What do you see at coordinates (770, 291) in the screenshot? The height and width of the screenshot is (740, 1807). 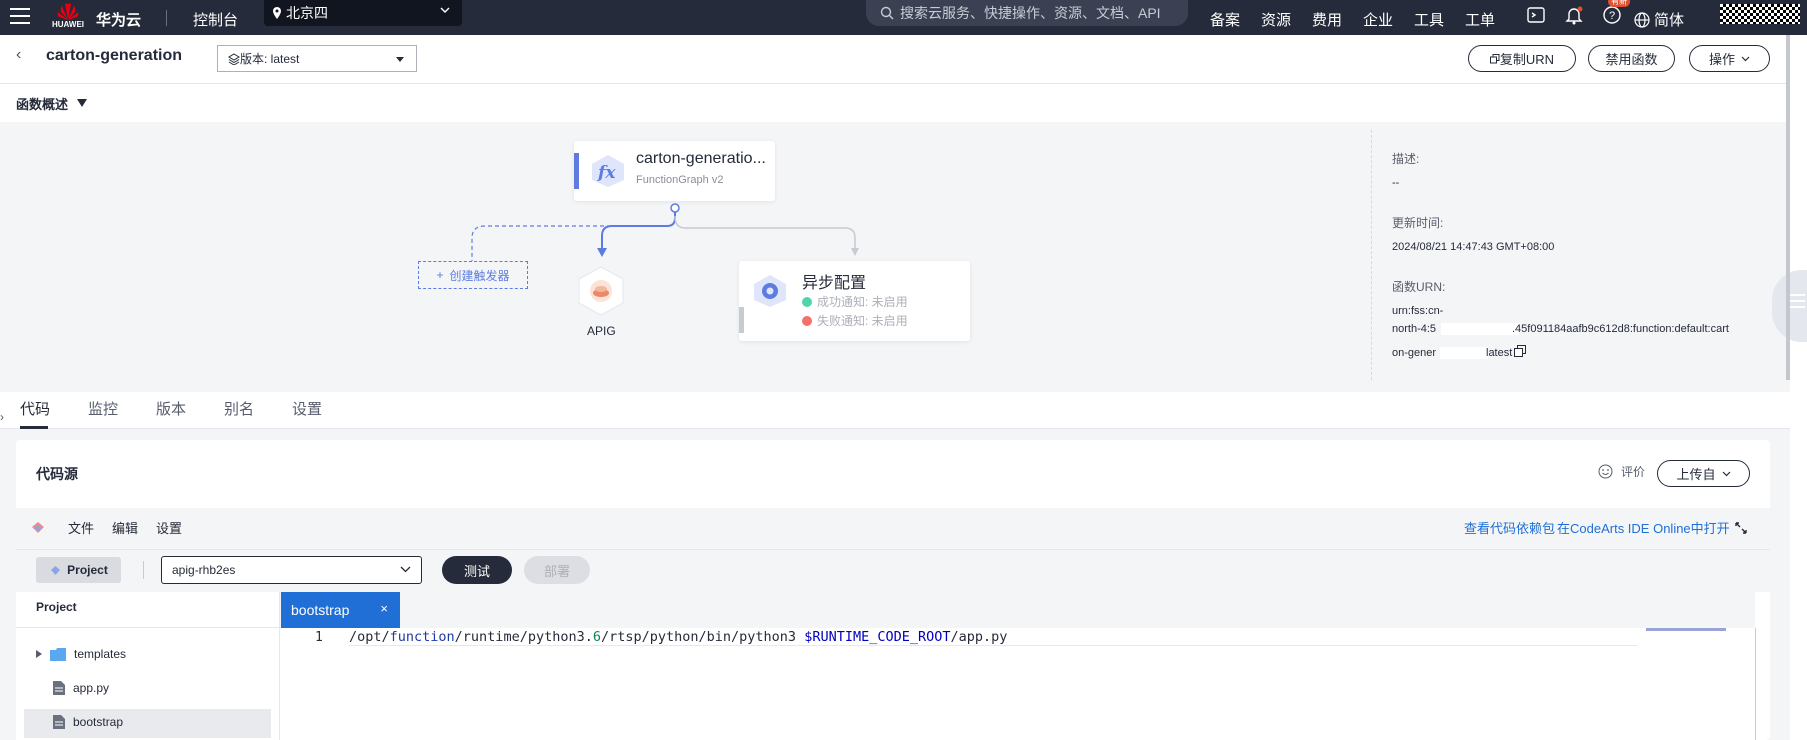 I see `async-config-icon` at bounding box center [770, 291].